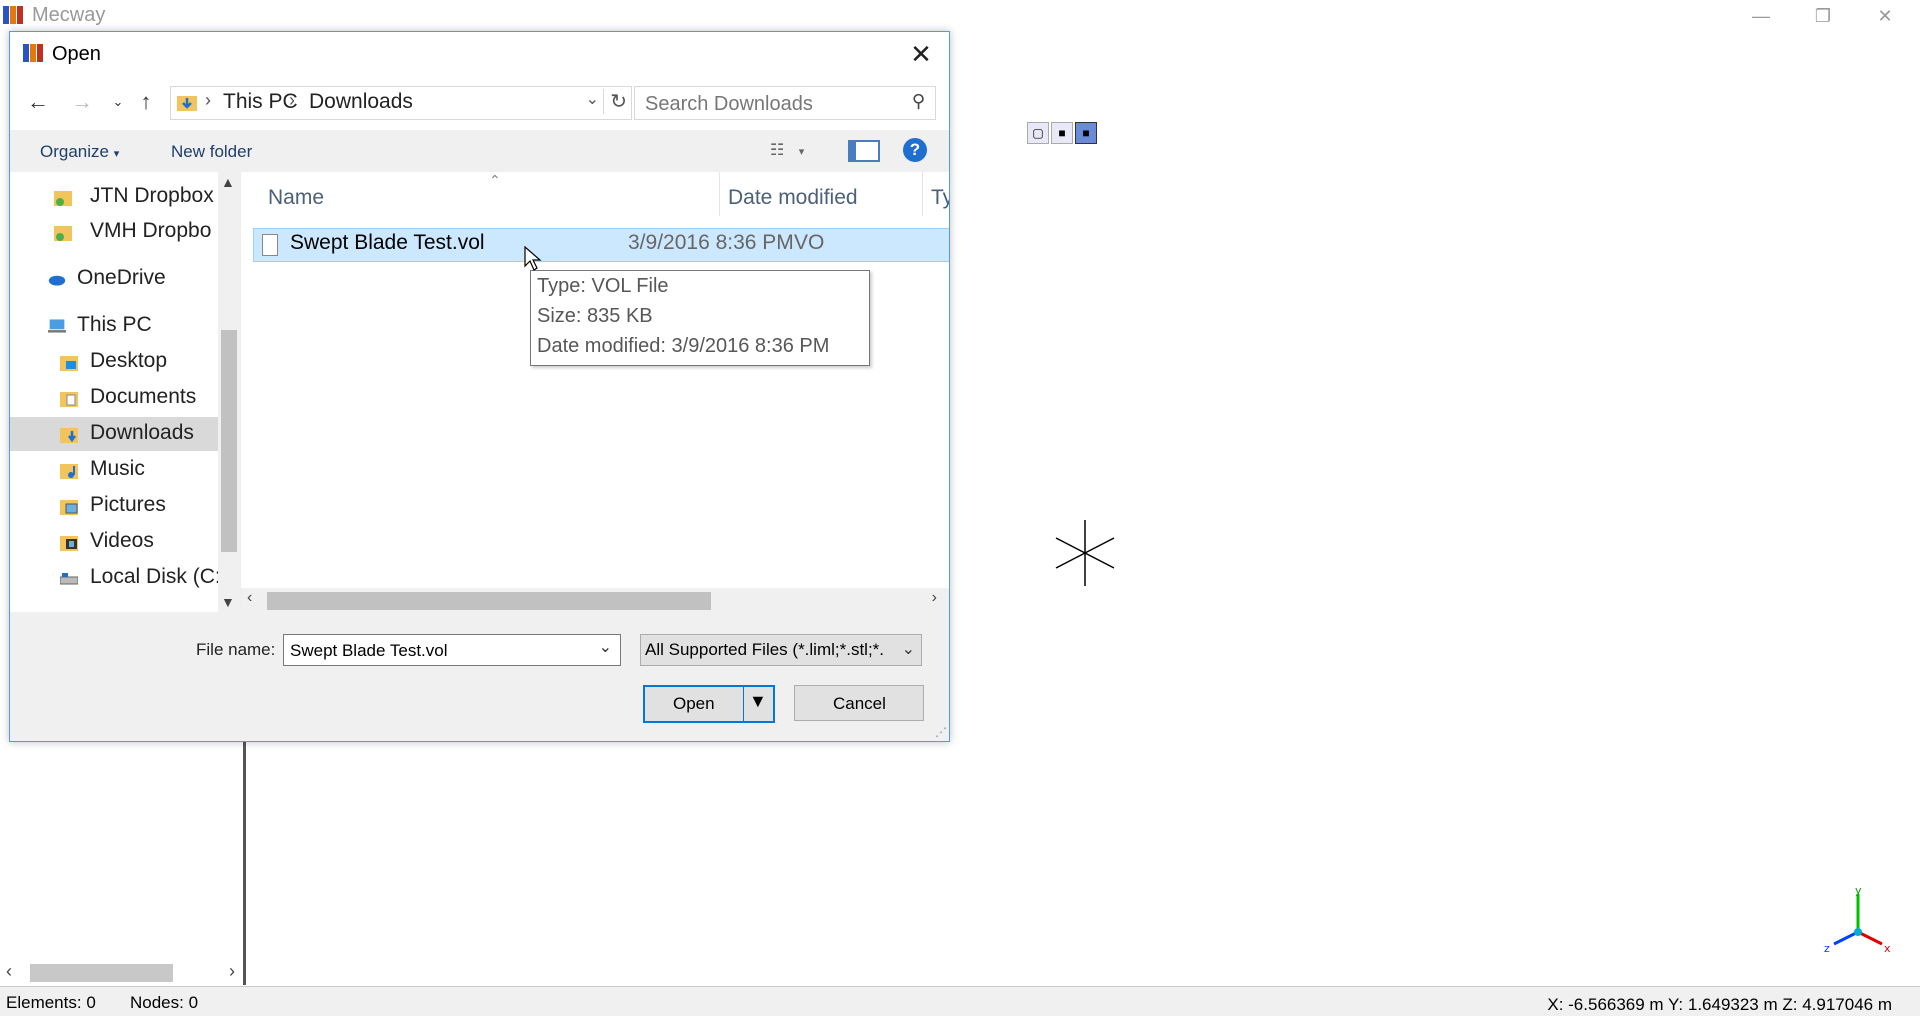 This screenshot has width=1920, height=1016. Describe the element at coordinates (960, 16) in the screenshot. I see `app-title-bar: Mecway — ❐ ✕` at that location.